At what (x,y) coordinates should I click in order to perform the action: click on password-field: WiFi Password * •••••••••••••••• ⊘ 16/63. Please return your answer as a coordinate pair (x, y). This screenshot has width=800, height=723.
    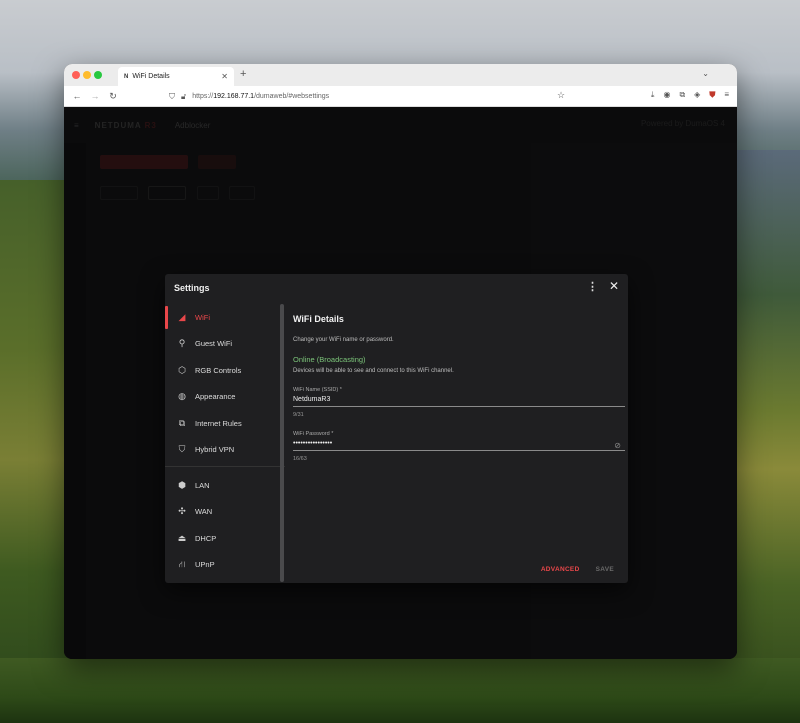
    Looking at the image, I should click on (459, 446).